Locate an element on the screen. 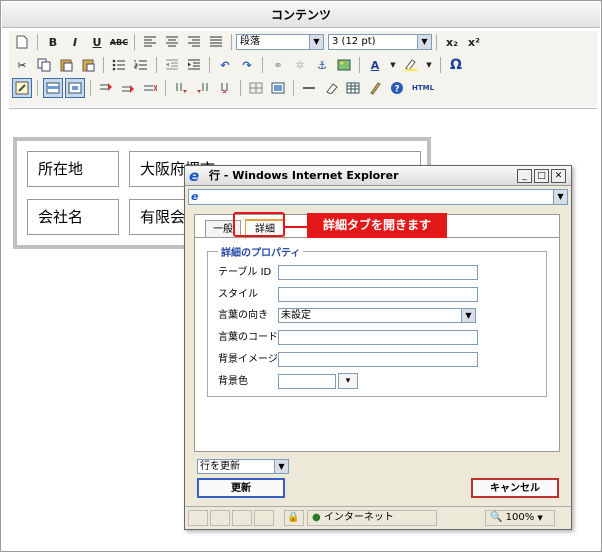  ie-page-icon: e is located at coordinates (195, 196).